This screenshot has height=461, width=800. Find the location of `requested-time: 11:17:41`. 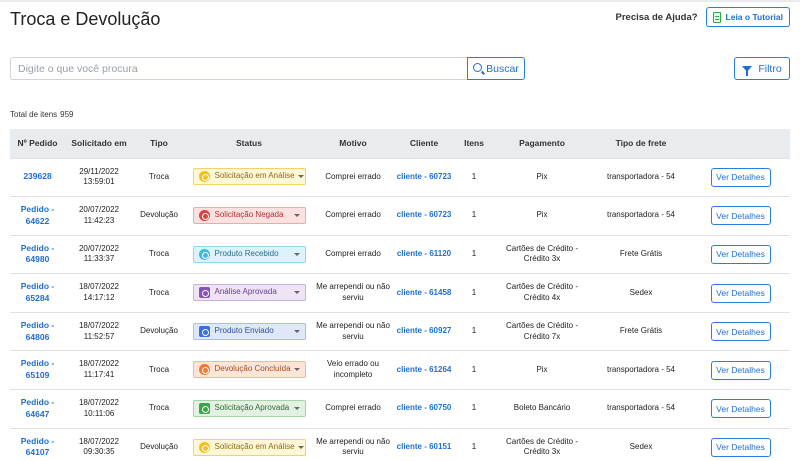

requested-time: 11:17:41 is located at coordinates (99, 375).